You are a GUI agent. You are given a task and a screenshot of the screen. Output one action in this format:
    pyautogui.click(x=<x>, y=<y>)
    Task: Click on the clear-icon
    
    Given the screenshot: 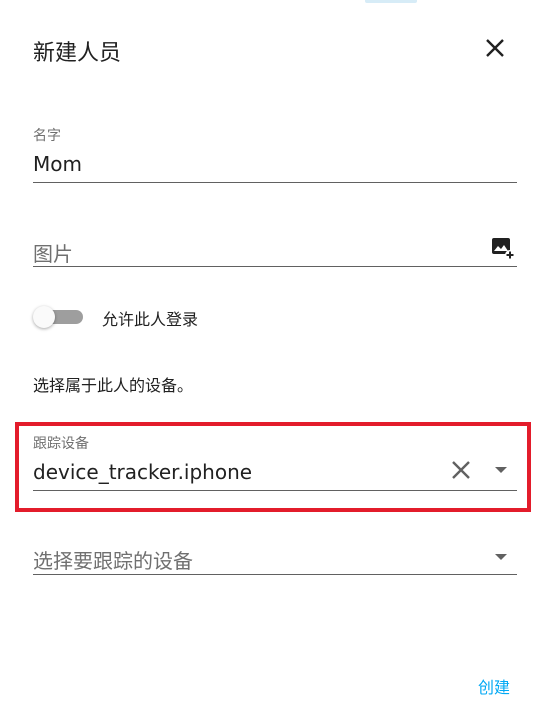 What is the action you would take?
    pyautogui.click(x=461, y=470)
    